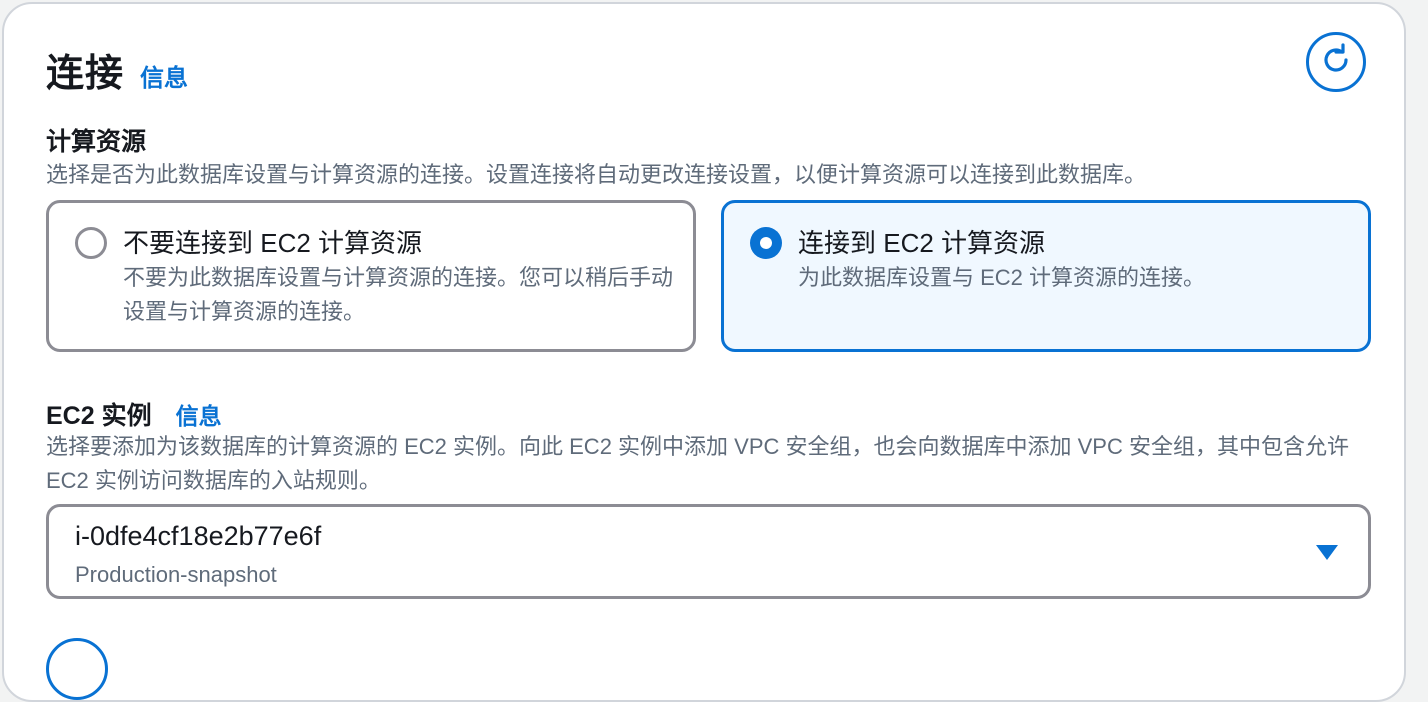 This screenshot has width=1428, height=702. I want to click on option-dont-connect-description: 不要为此数据库设置与计算资源的连接。您可以稍后手动设置与计算资源的连接。, so click(398, 294).